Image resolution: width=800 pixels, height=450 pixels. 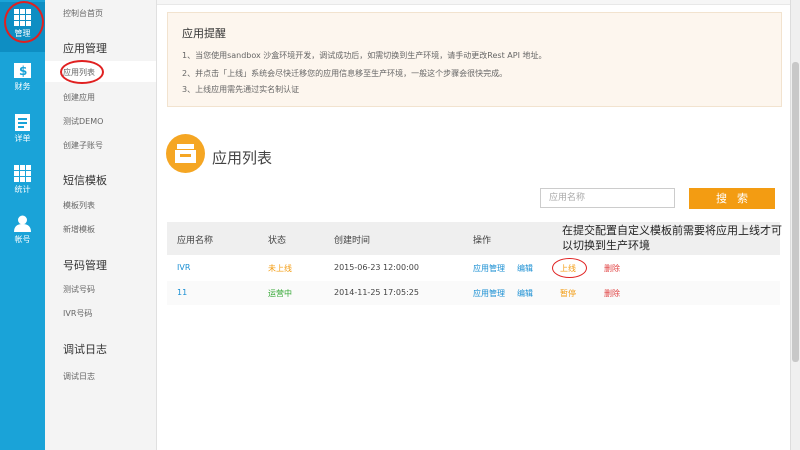 I want to click on rail-label: 财务, so click(x=22, y=86).